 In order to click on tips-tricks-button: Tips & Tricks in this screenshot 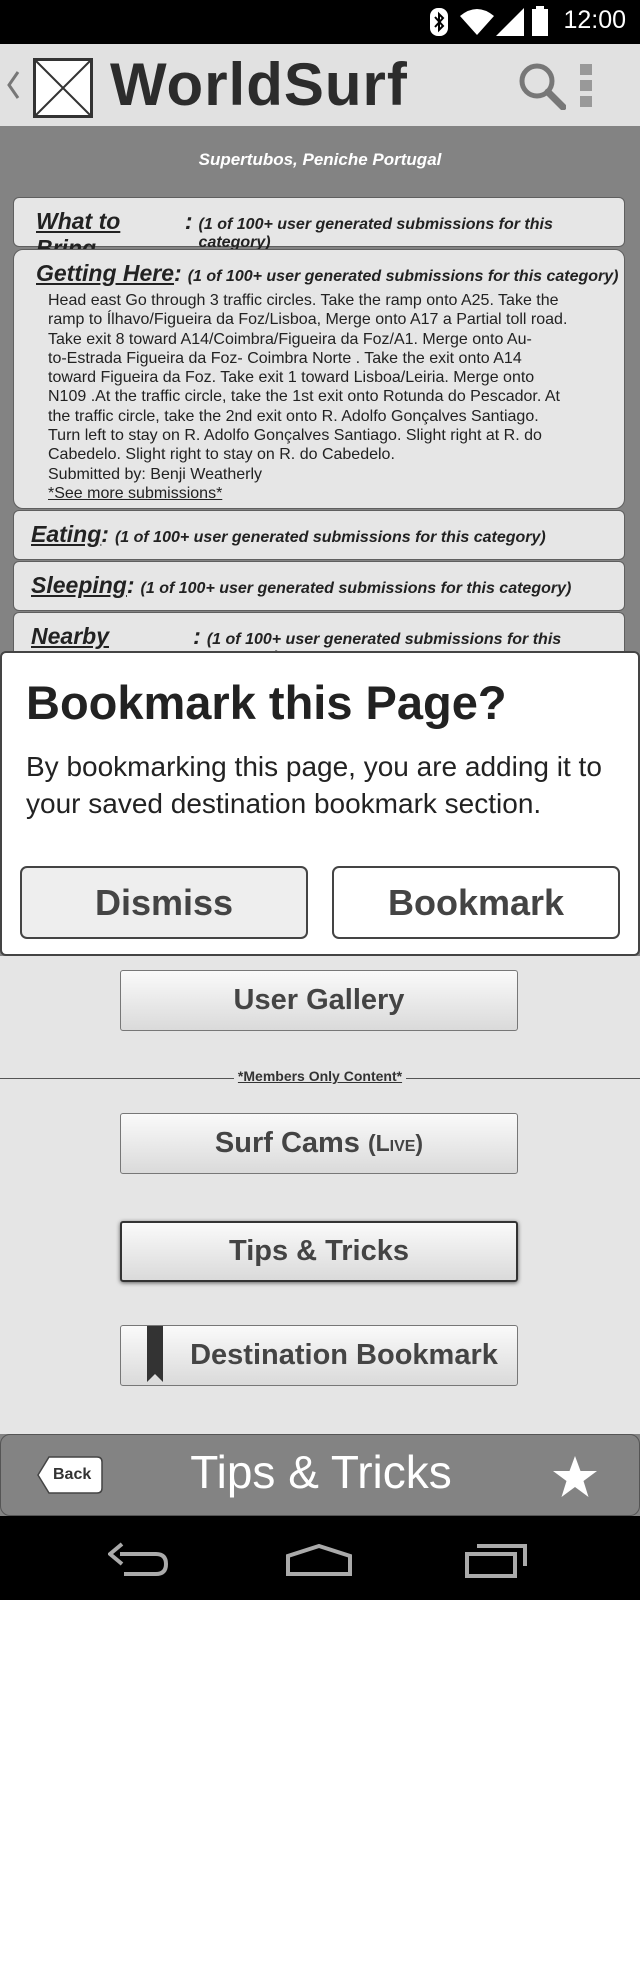, I will do `click(319, 1251)`.